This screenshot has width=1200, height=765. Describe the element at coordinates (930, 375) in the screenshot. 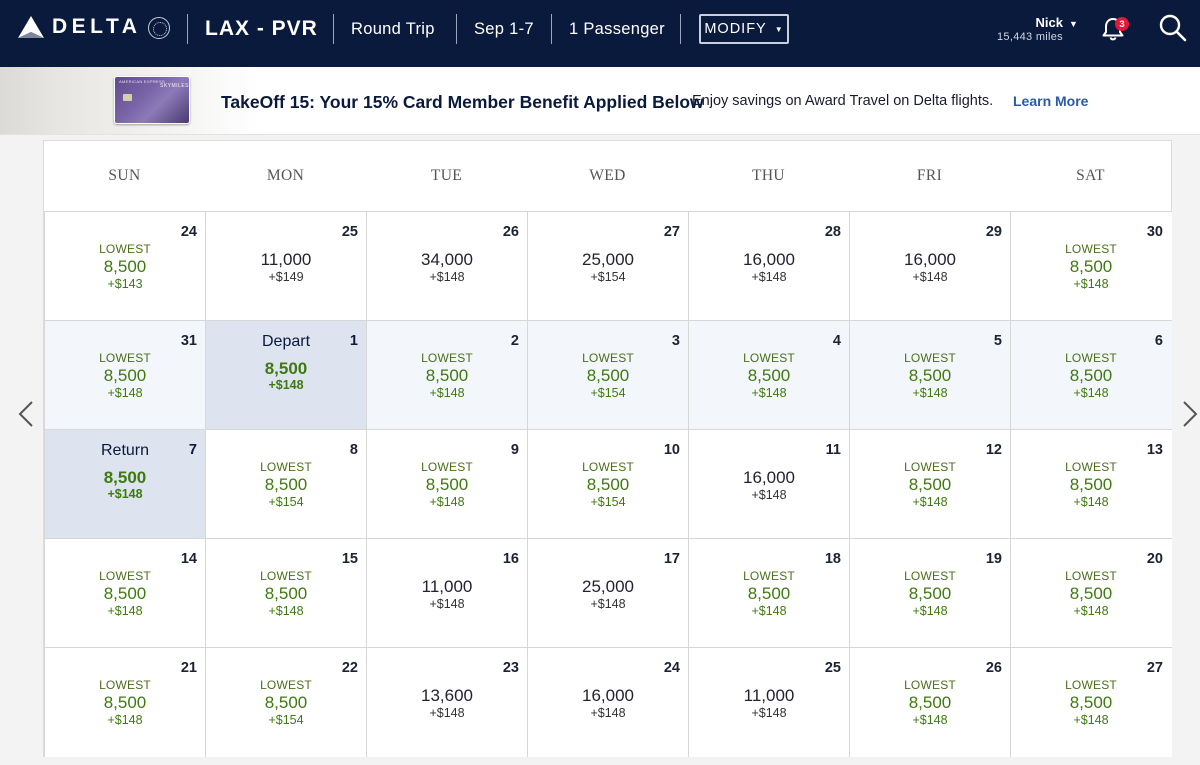

I see `calendar-day-cell: 5 LOWEST 8,500 +$148` at that location.